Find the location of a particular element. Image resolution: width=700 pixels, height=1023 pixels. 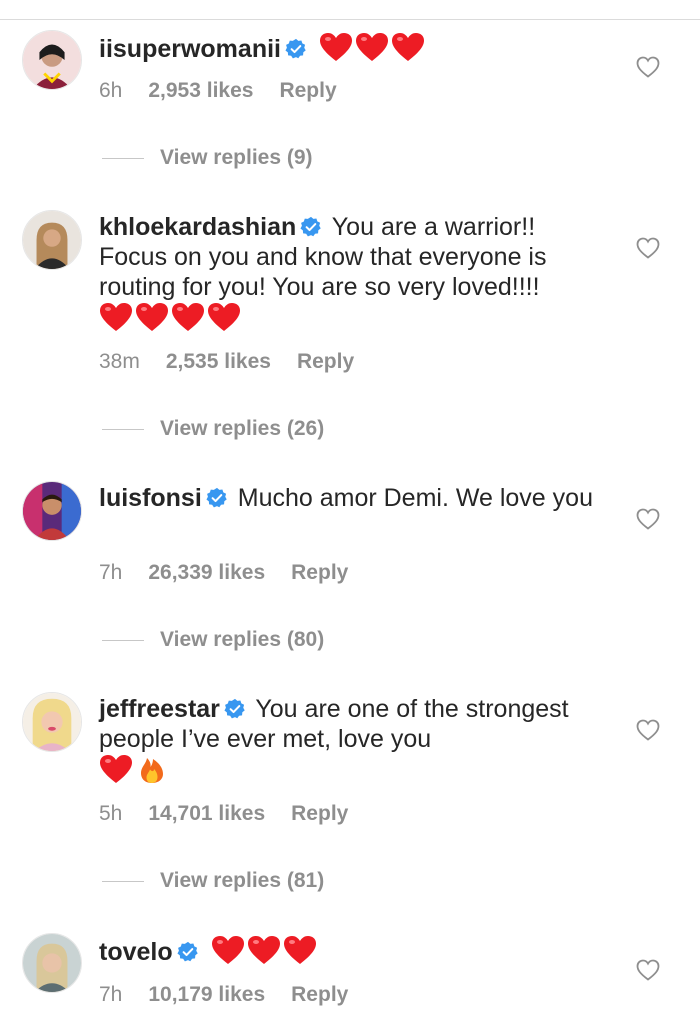

likes-count: 26,339 likes is located at coordinates (206, 572).